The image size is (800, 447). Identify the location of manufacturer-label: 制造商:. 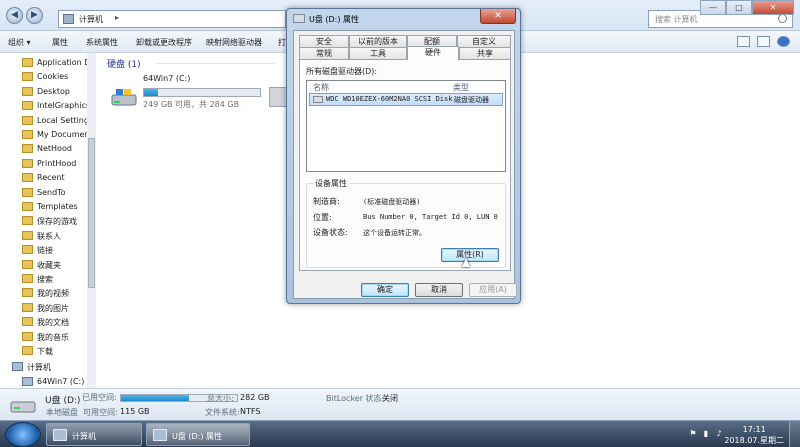
(326, 201).